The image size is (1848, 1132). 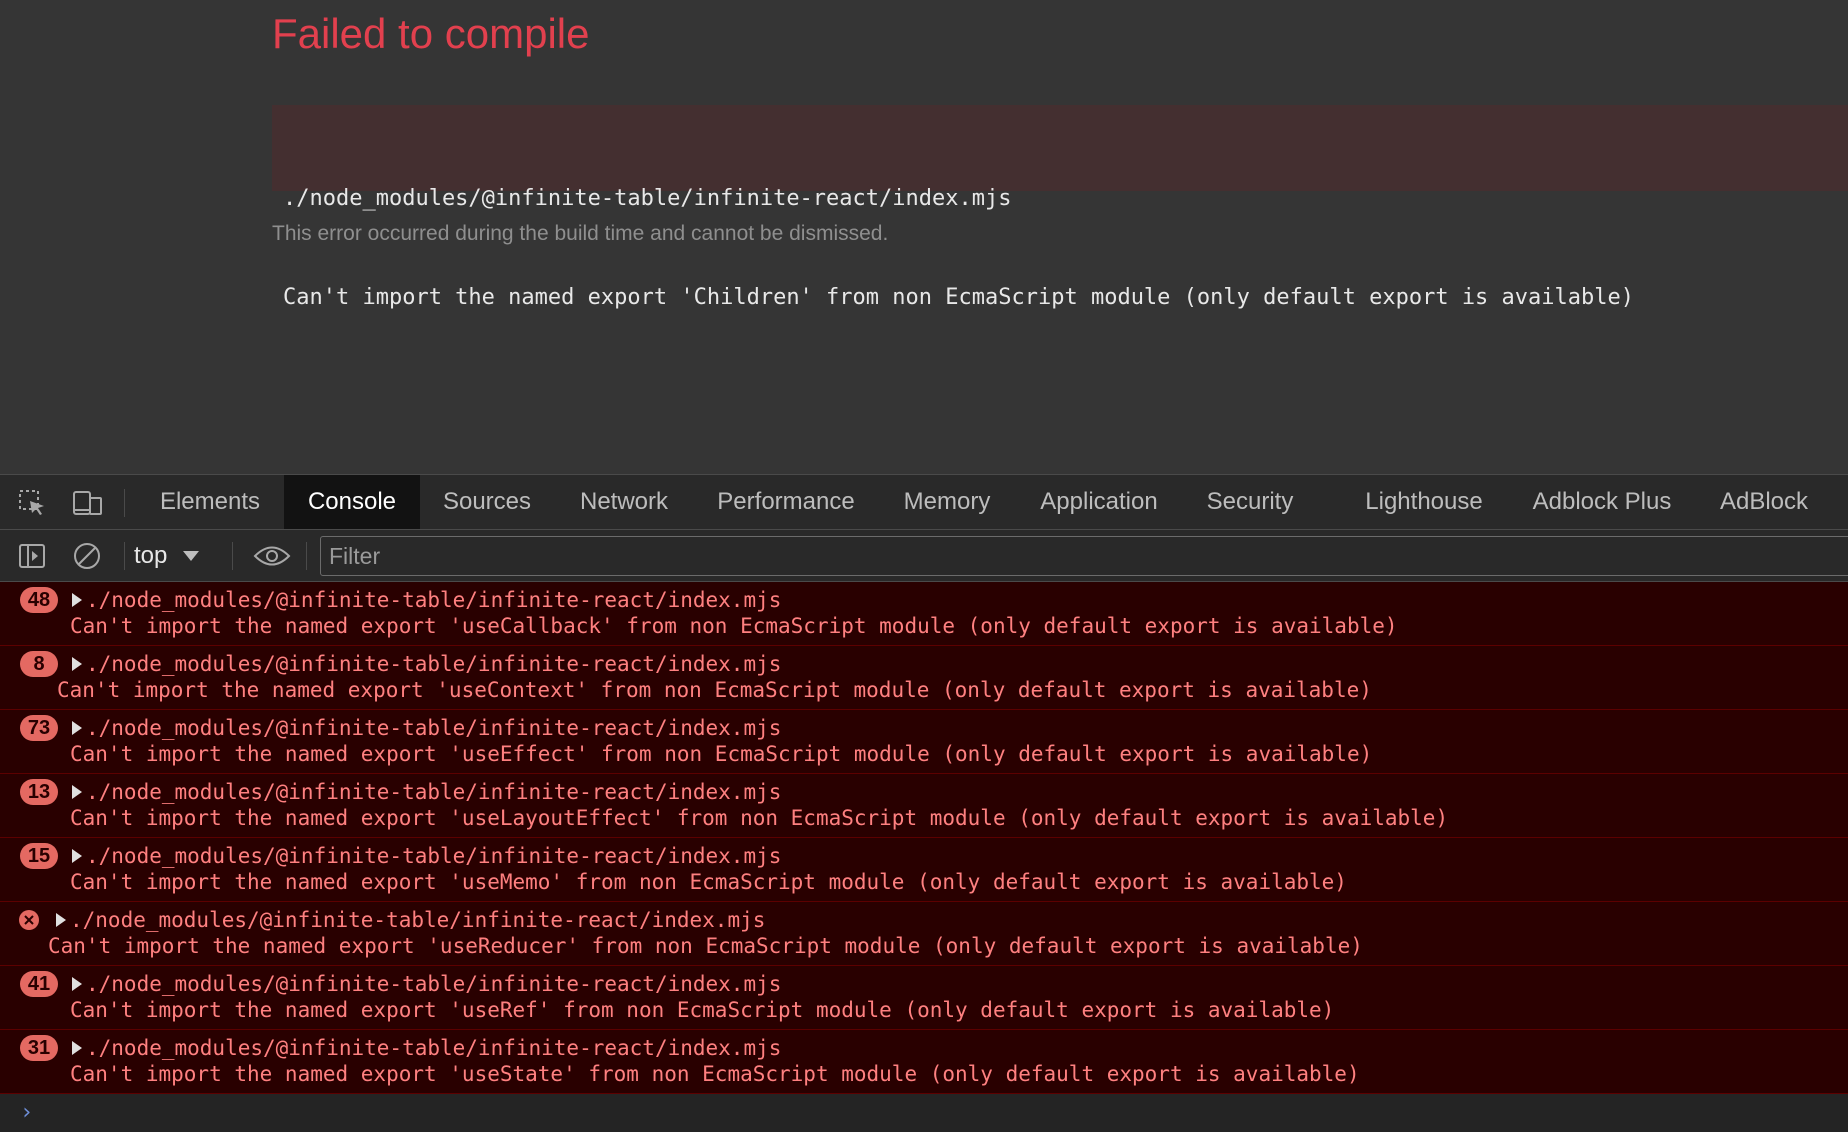 I want to click on tab-adblock-plus: Adblock Plus, so click(x=1602, y=502).